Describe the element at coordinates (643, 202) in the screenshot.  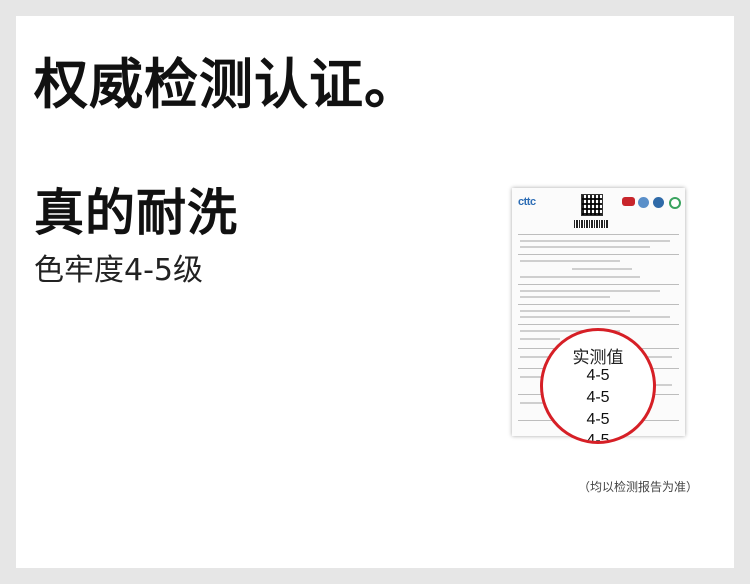
I see `accreditation-seal-icon` at that location.